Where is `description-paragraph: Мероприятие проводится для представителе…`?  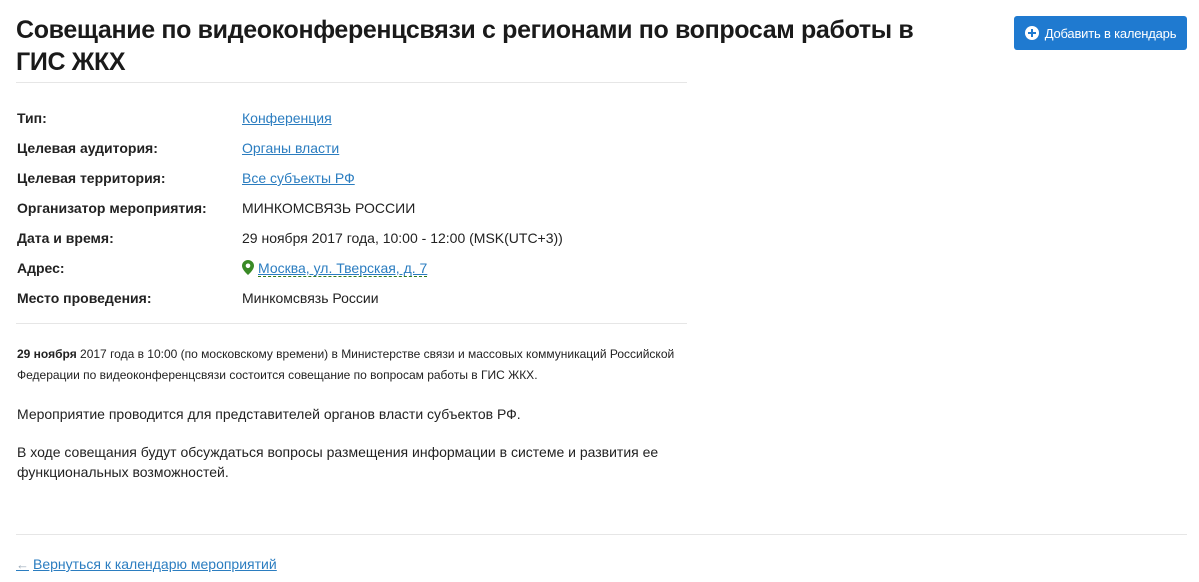
description-paragraph: Мероприятие проводится для представителе… is located at coordinates (269, 414).